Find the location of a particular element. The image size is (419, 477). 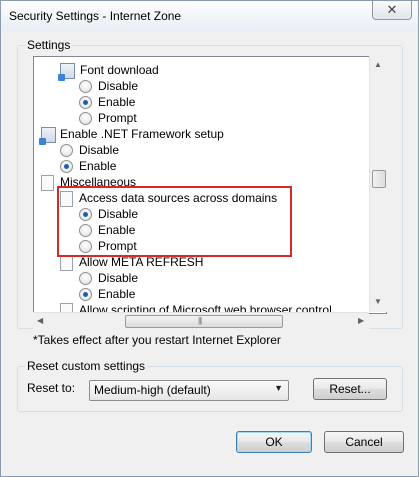

scroll-grip-icon: ||| is located at coordinates (200, 320).